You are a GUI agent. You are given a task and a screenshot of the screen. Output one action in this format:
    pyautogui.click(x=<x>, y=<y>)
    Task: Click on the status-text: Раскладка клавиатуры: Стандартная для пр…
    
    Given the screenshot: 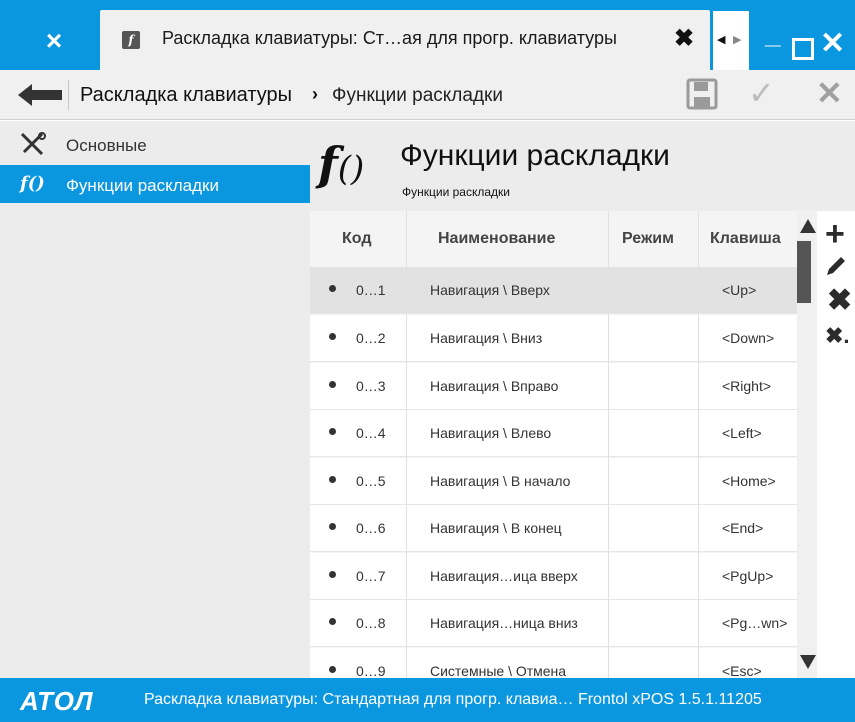 What is the action you would take?
    pyautogui.click(x=453, y=699)
    